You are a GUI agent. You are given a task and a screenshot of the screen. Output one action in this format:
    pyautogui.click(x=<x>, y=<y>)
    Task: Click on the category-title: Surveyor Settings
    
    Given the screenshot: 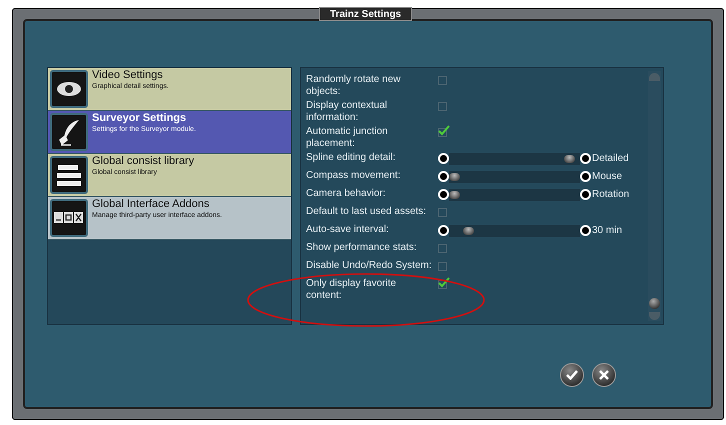 What is the action you would take?
    pyautogui.click(x=140, y=118)
    